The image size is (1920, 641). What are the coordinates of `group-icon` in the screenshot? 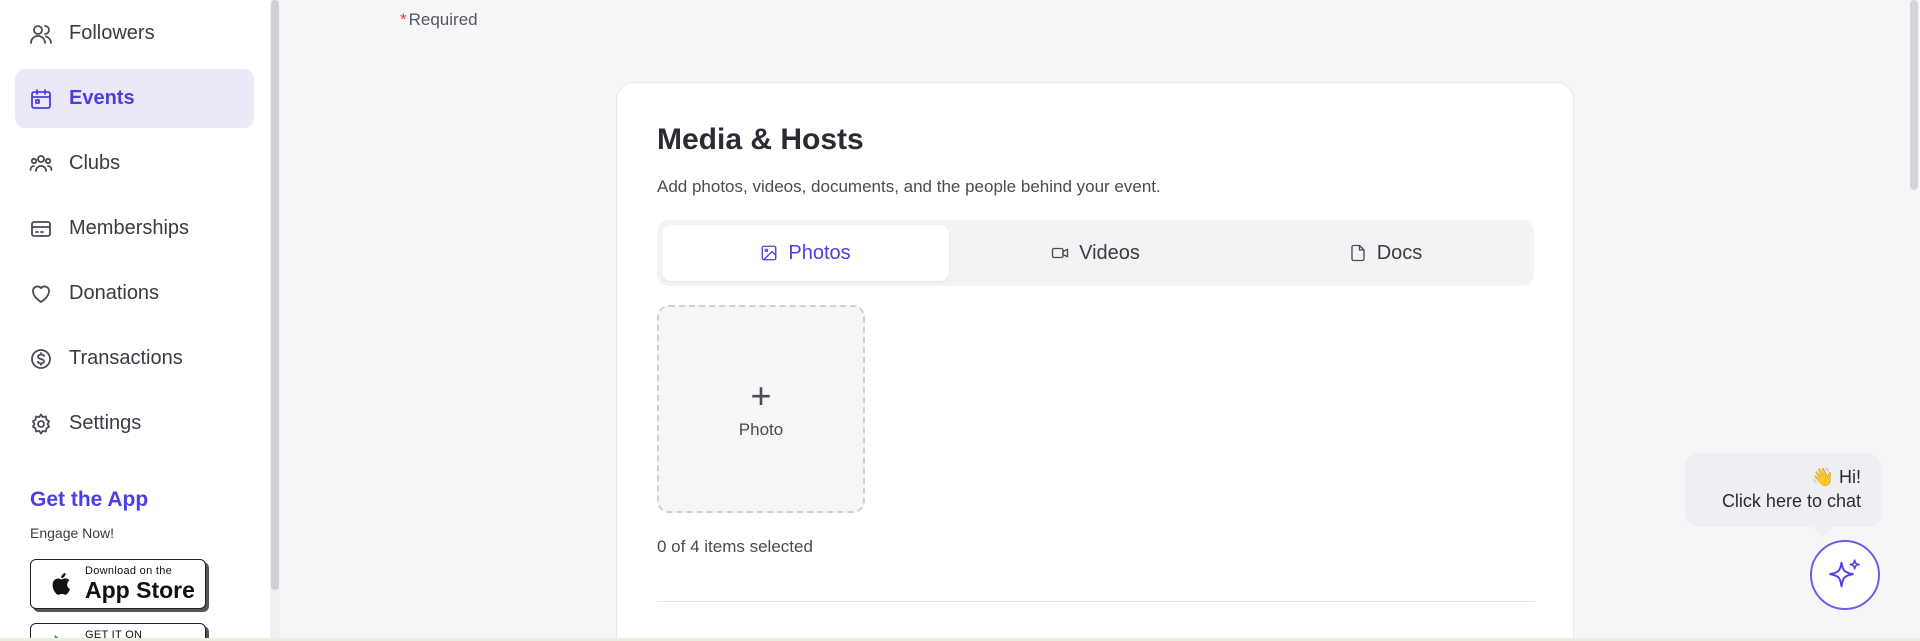 It's located at (41, 164).